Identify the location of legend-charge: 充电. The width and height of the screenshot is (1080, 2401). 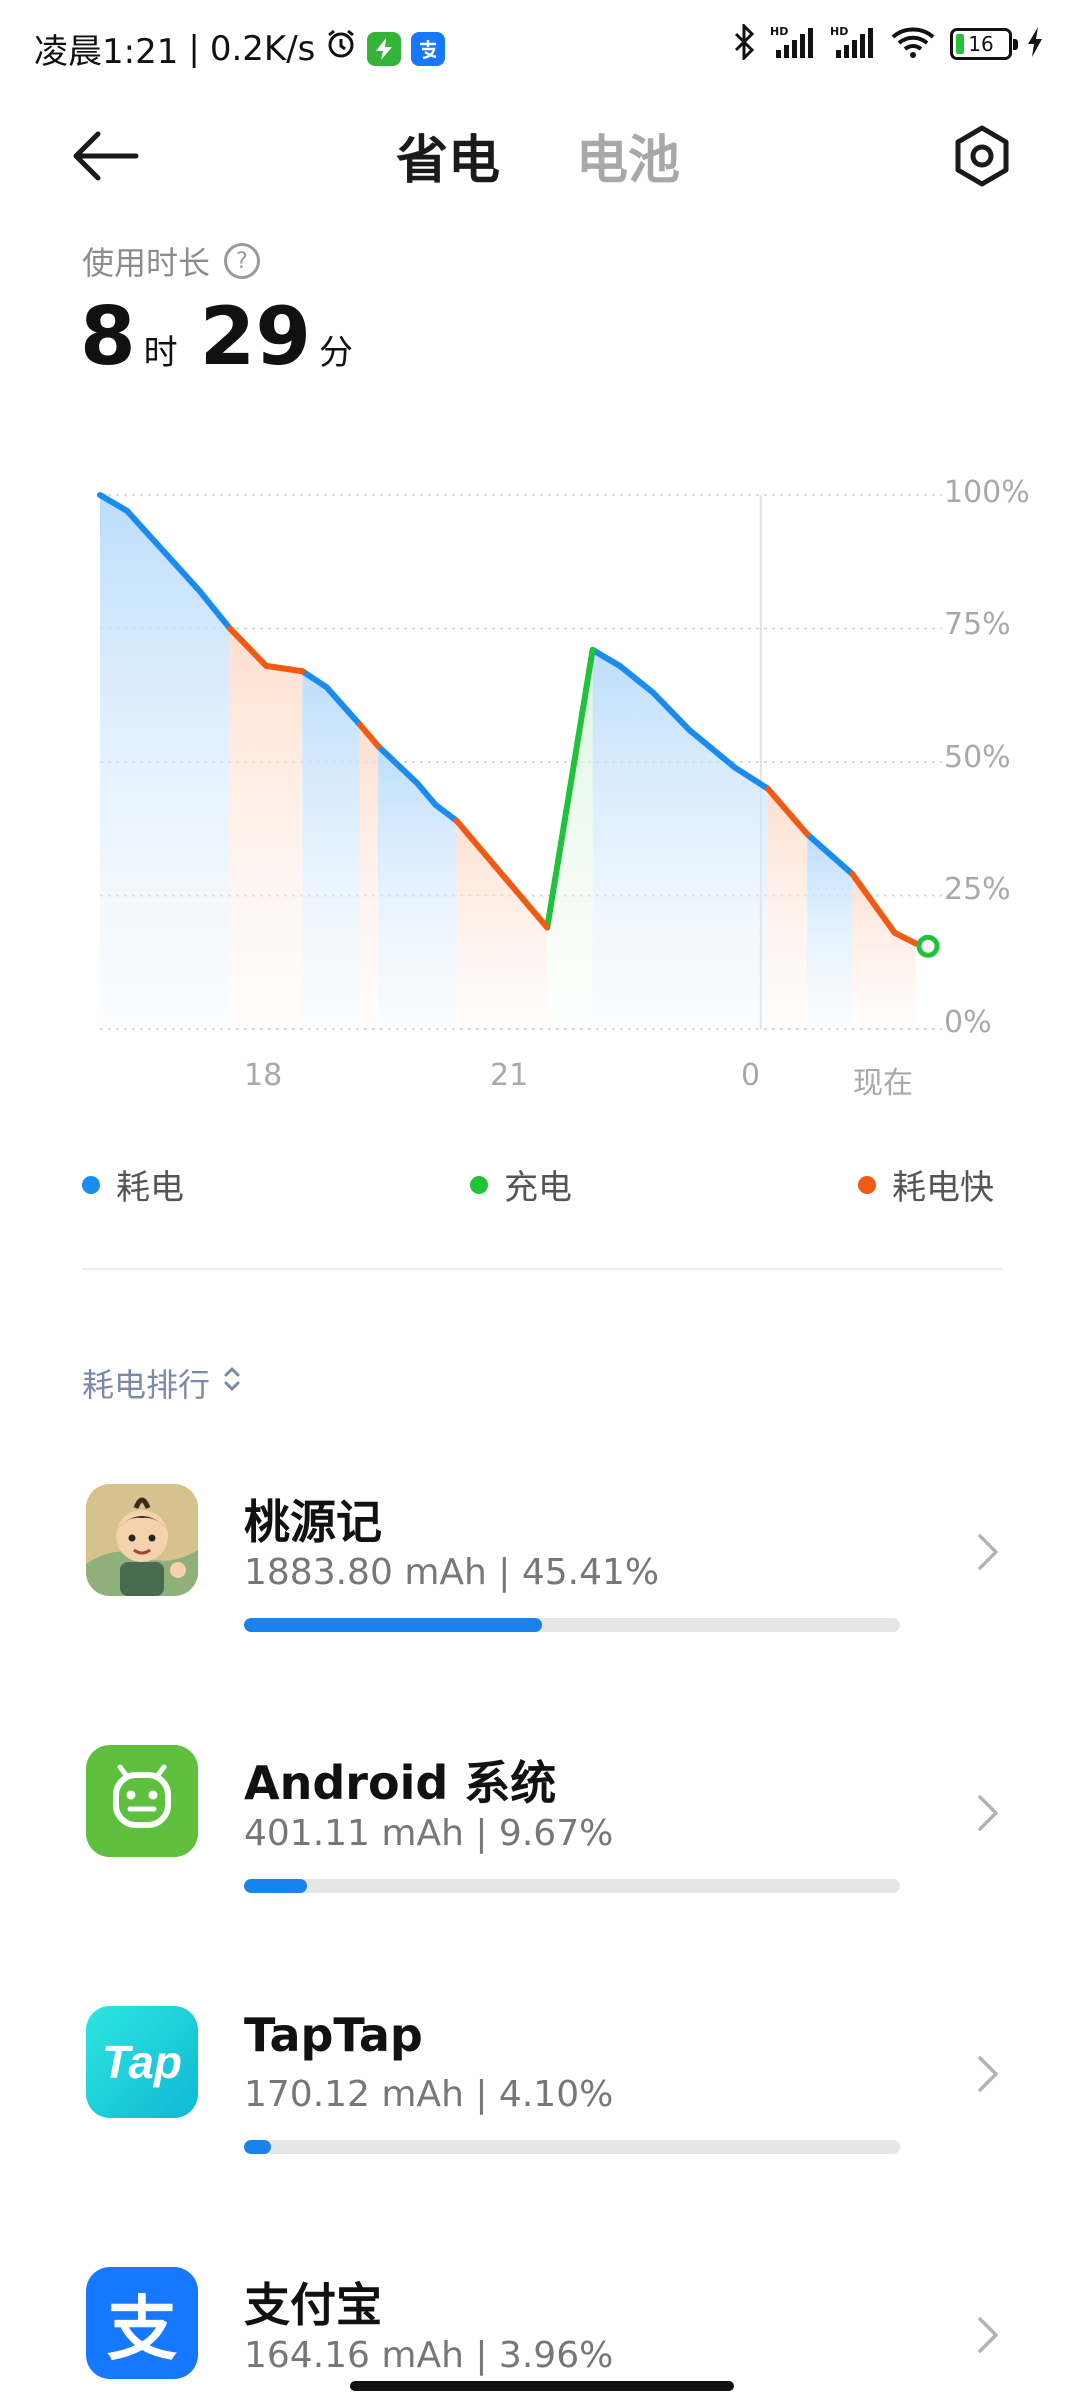
(521, 1184).